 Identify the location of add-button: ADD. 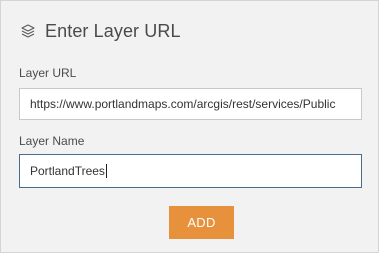
(201, 222).